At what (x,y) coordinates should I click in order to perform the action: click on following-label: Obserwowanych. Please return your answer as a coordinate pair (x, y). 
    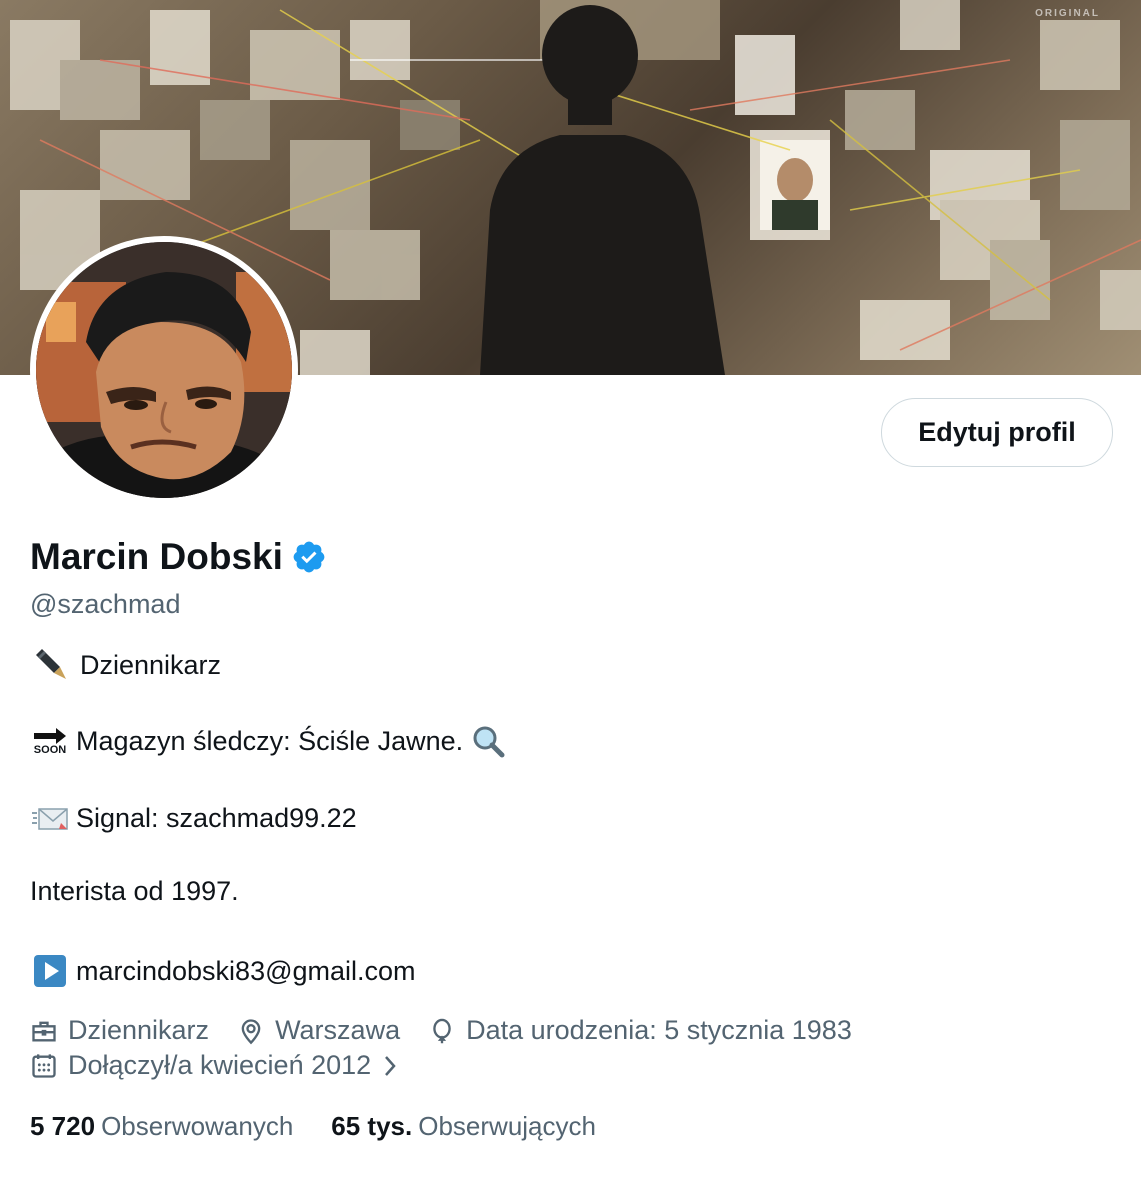
    Looking at the image, I should click on (197, 1126).